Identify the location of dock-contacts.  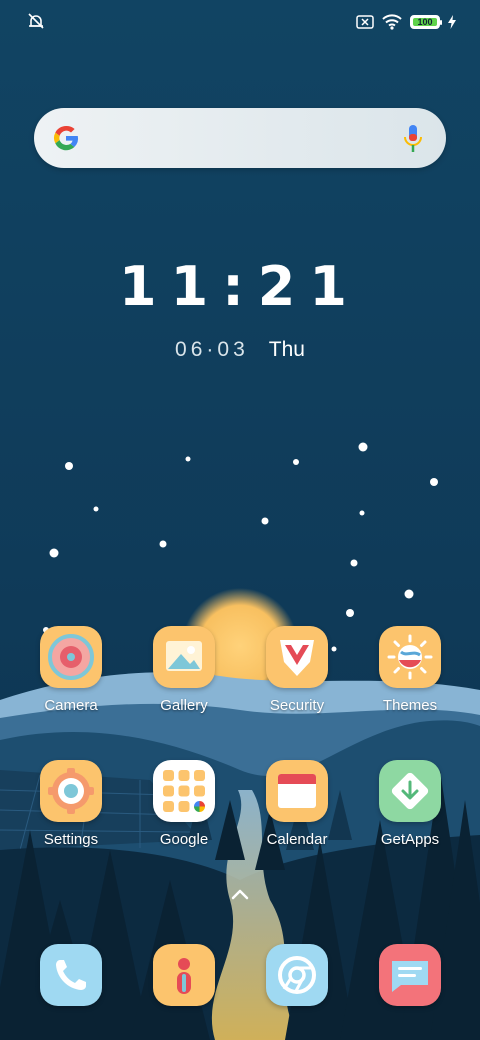
(184, 975).